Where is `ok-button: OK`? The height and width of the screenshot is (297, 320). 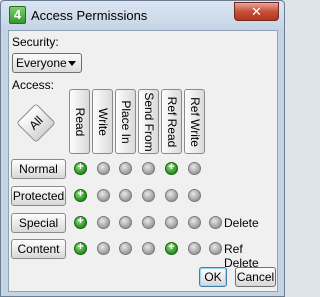
ok-button: OK is located at coordinates (213, 277).